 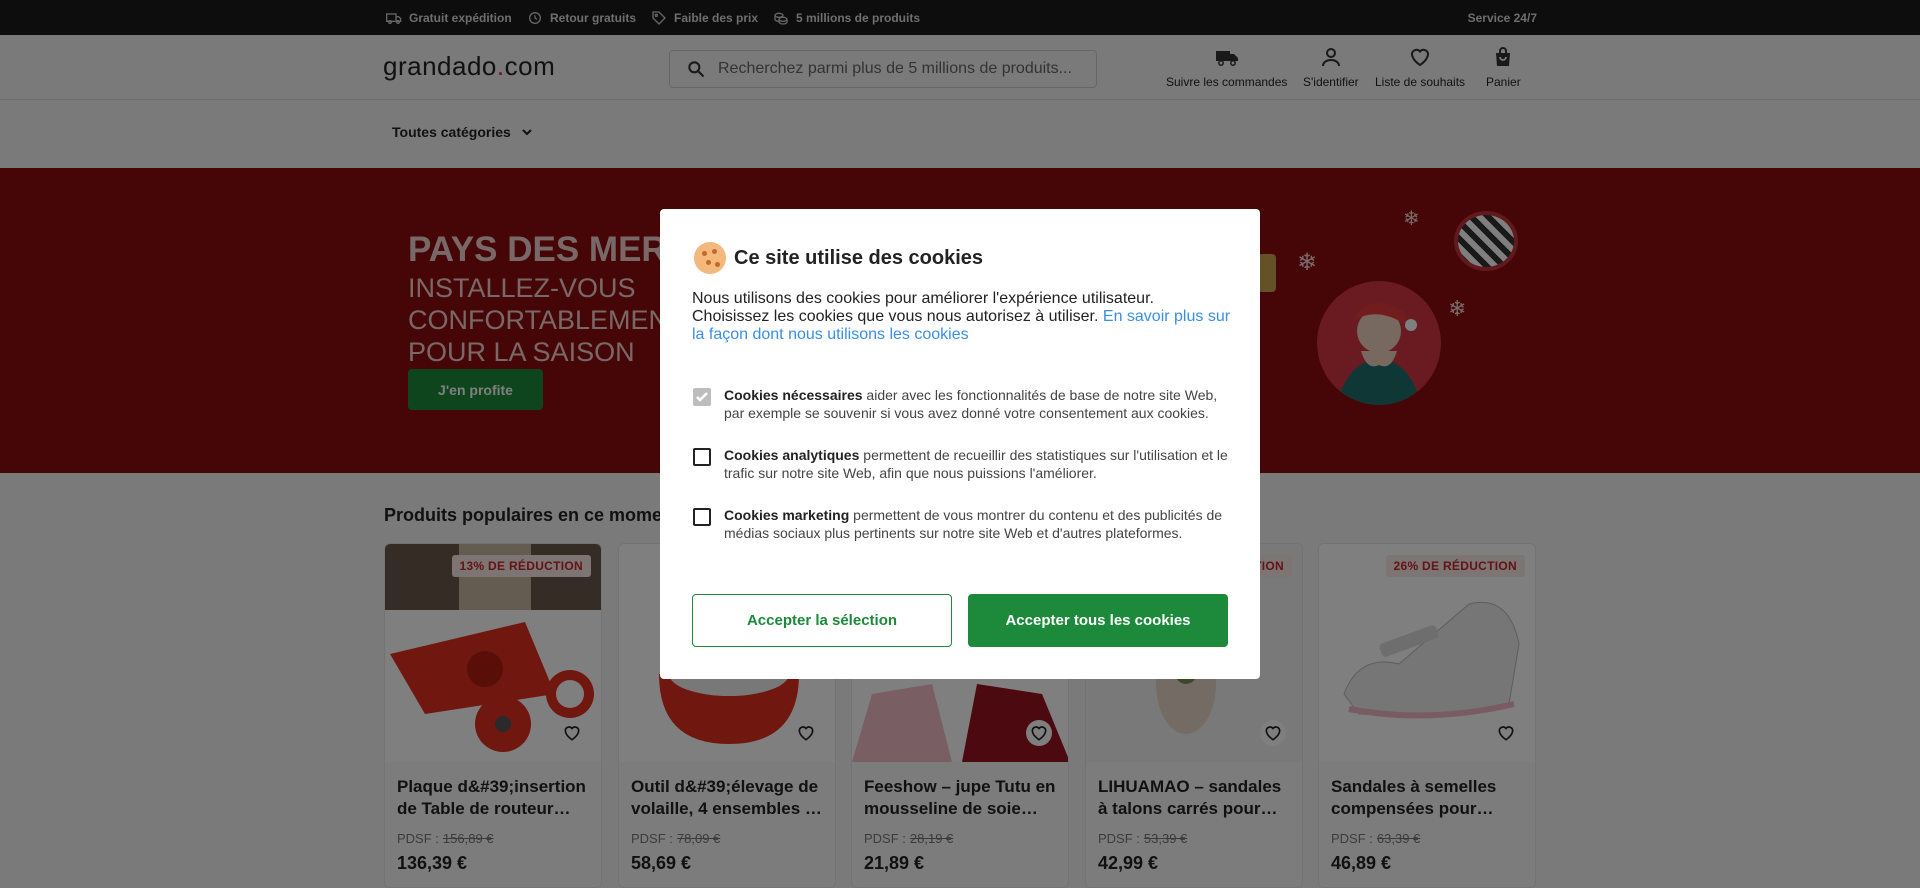 What do you see at coordinates (787, 515) in the screenshot?
I see `option-name: Cookies marketing` at bounding box center [787, 515].